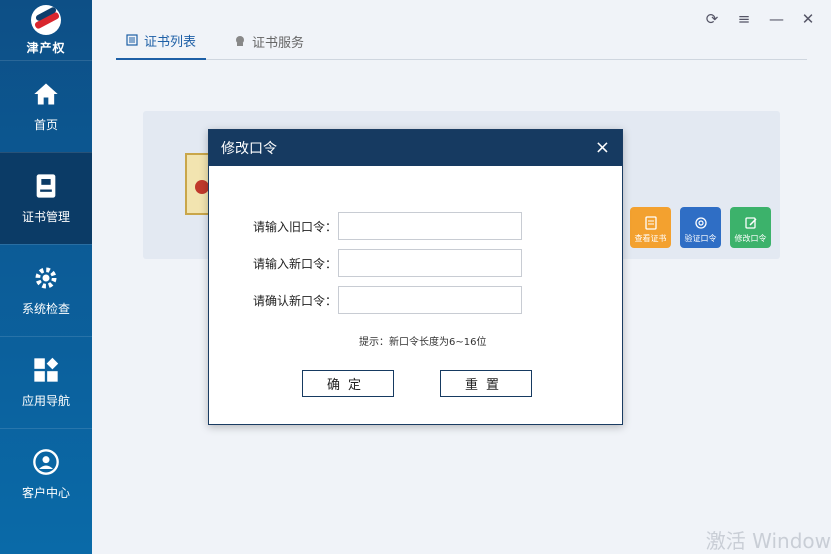 This screenshot has height=554, width=831. I want to click on new-pin-label: 请输入新口令：, so click(294, 263).